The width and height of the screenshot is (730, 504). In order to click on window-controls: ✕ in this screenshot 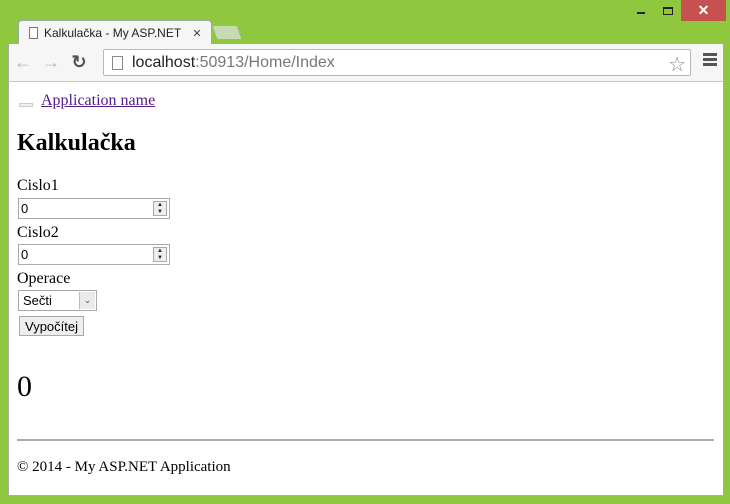, I will do `click(676, 10)`.